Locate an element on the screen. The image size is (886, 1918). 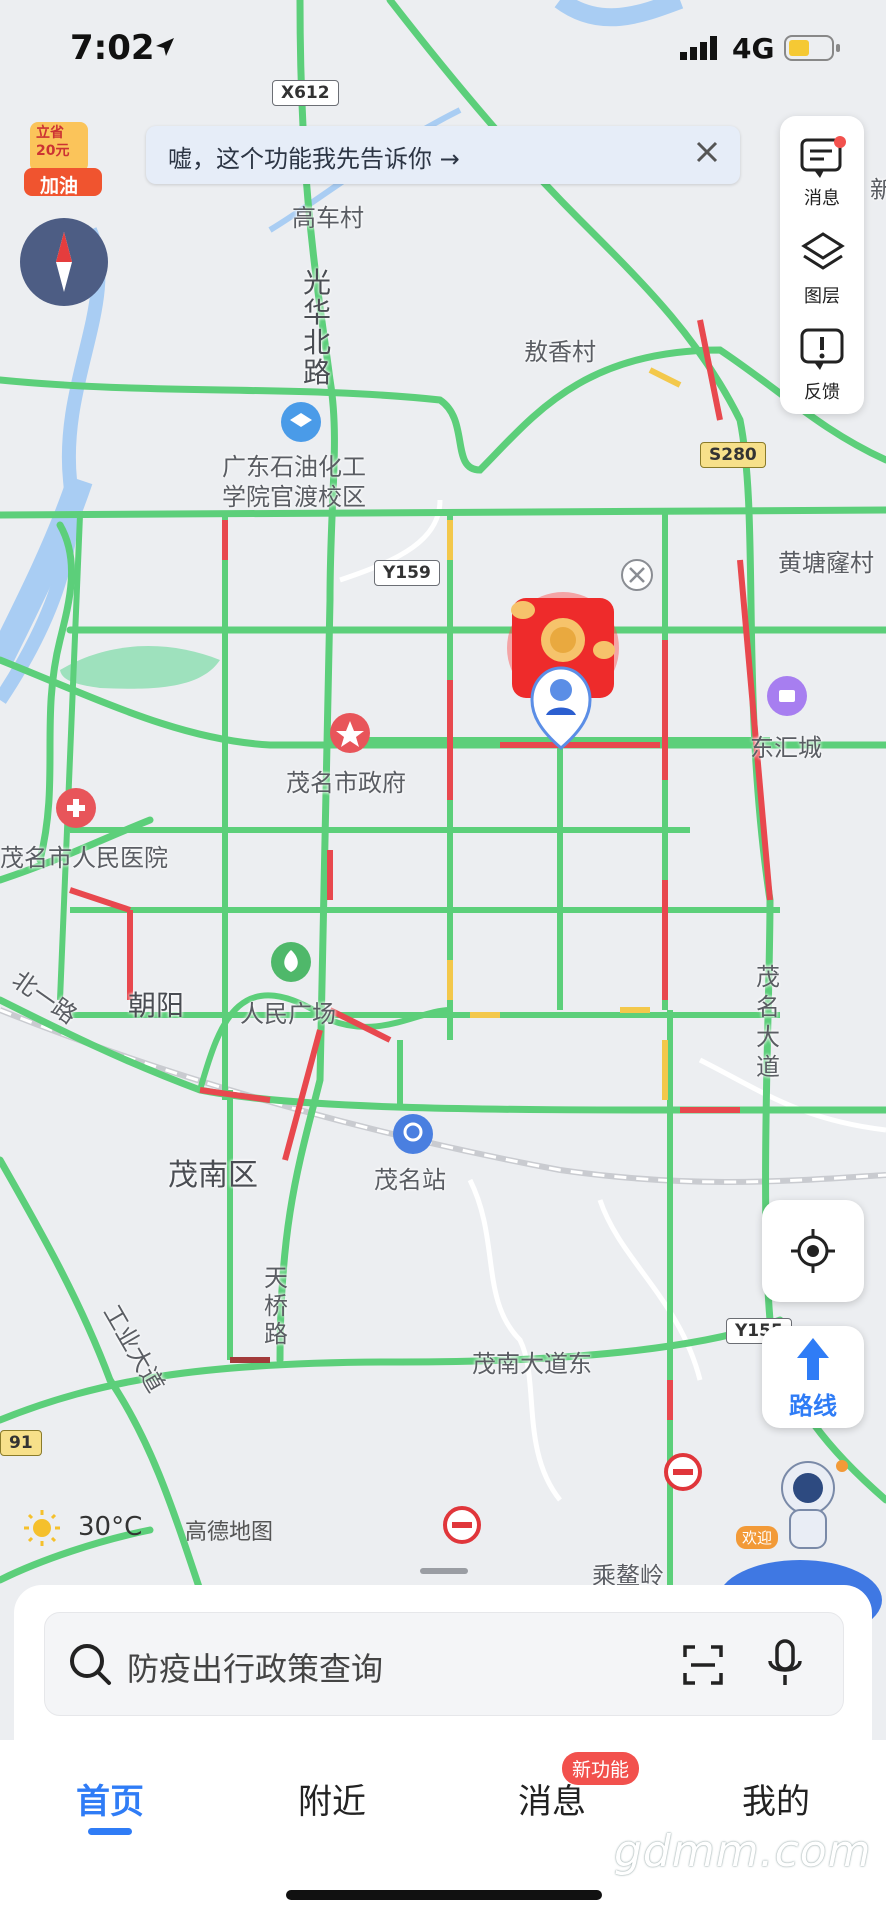
battery-icon is located at coordinates (812, 48).